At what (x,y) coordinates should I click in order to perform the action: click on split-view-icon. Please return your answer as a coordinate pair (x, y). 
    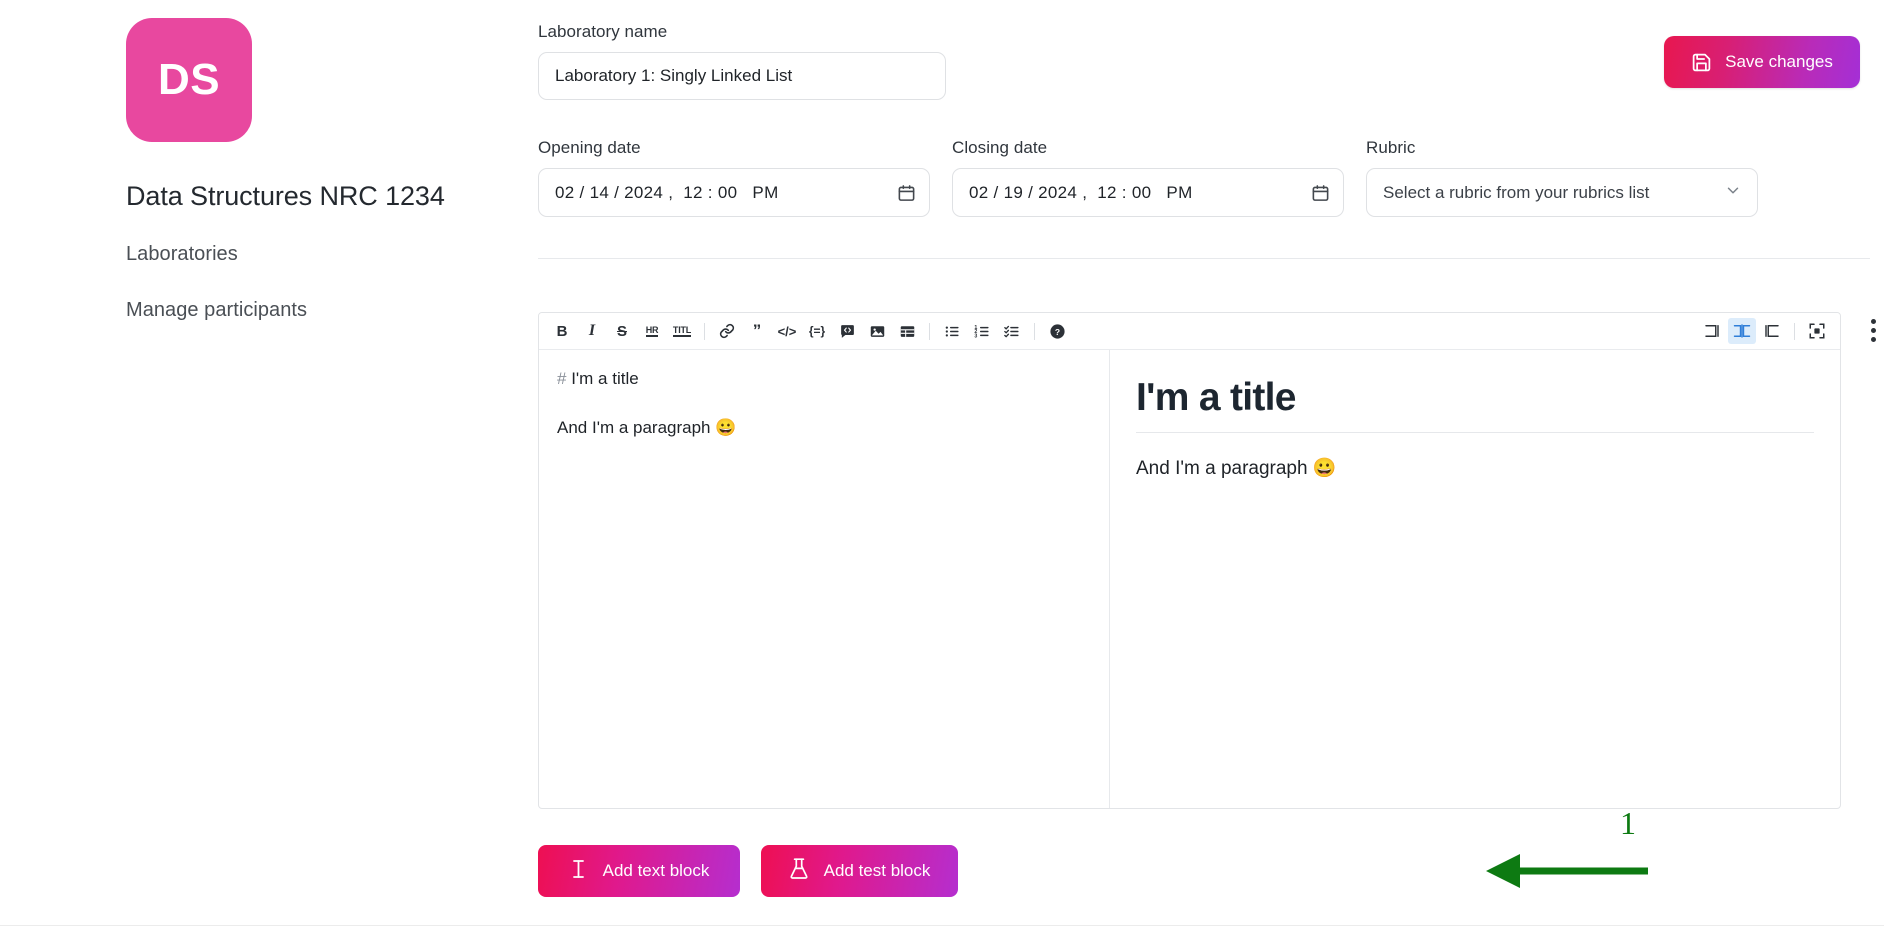
    Looking at the image, I should click on (1742, 331).